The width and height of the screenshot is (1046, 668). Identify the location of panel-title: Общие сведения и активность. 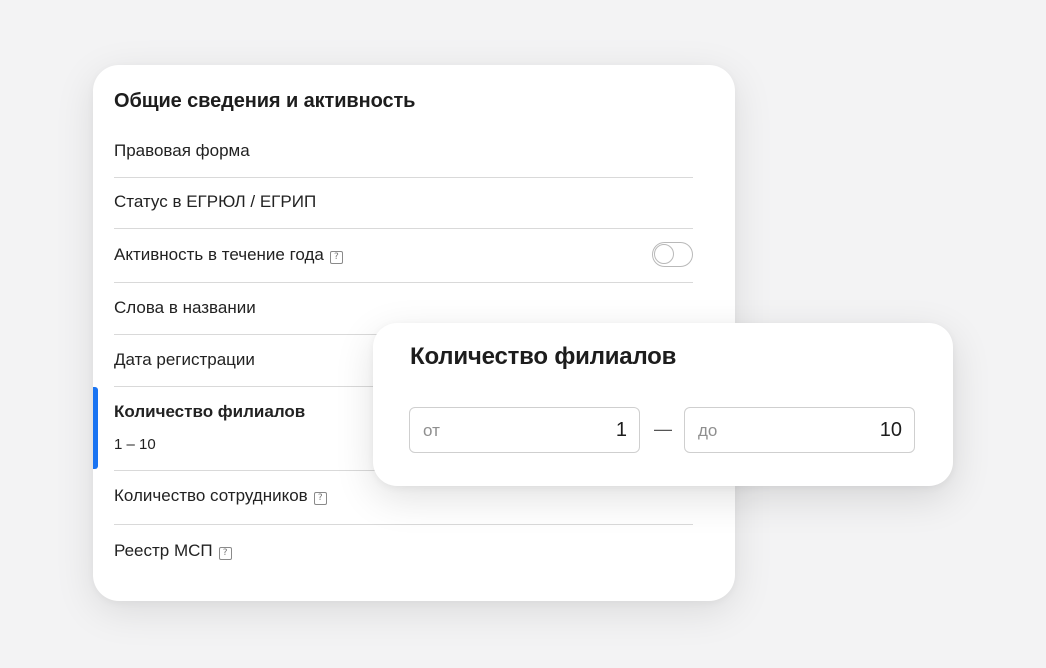
(265, 101).